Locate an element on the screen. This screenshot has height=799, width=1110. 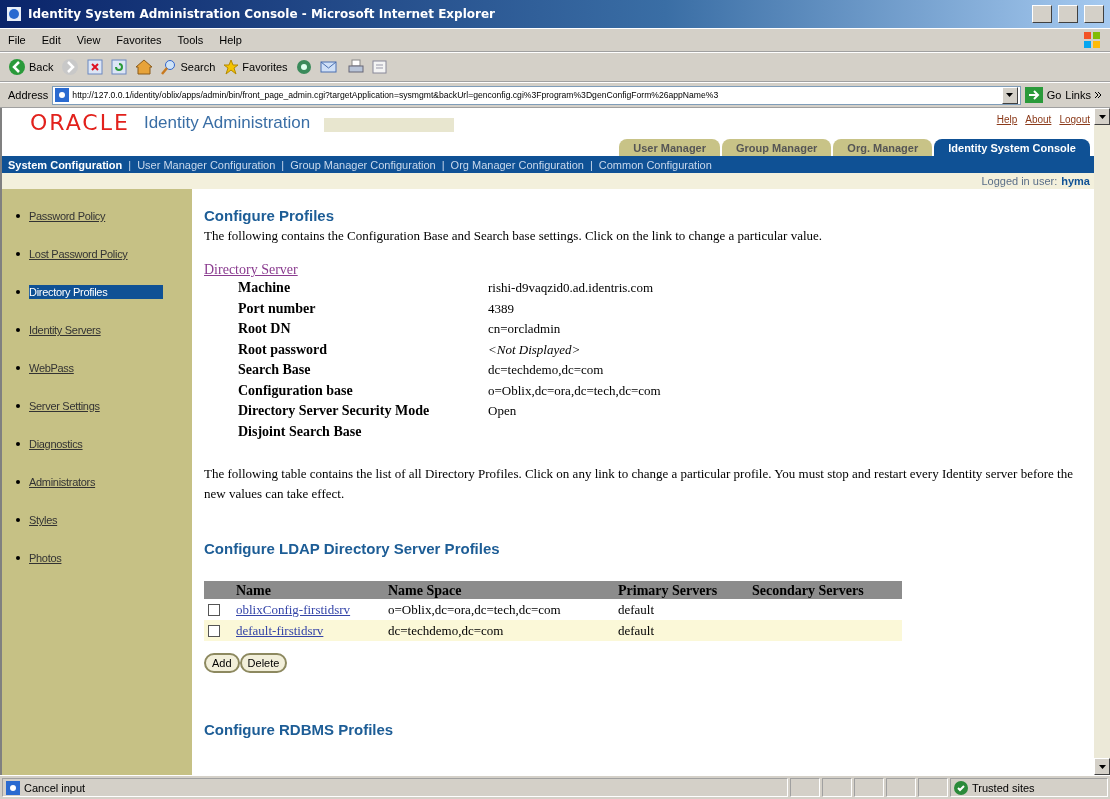
subnav-link: Common Configuration is located at coordinates (655, 164).